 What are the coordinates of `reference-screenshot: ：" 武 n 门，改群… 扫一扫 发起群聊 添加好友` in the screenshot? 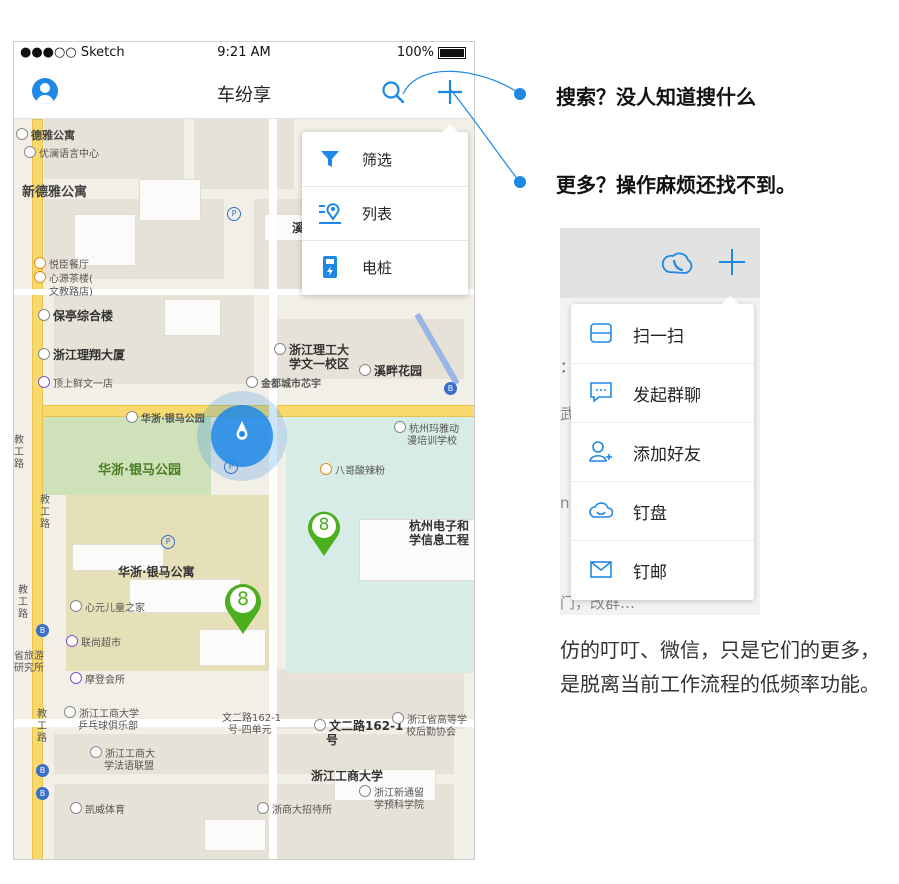 It's located at (660, 421).